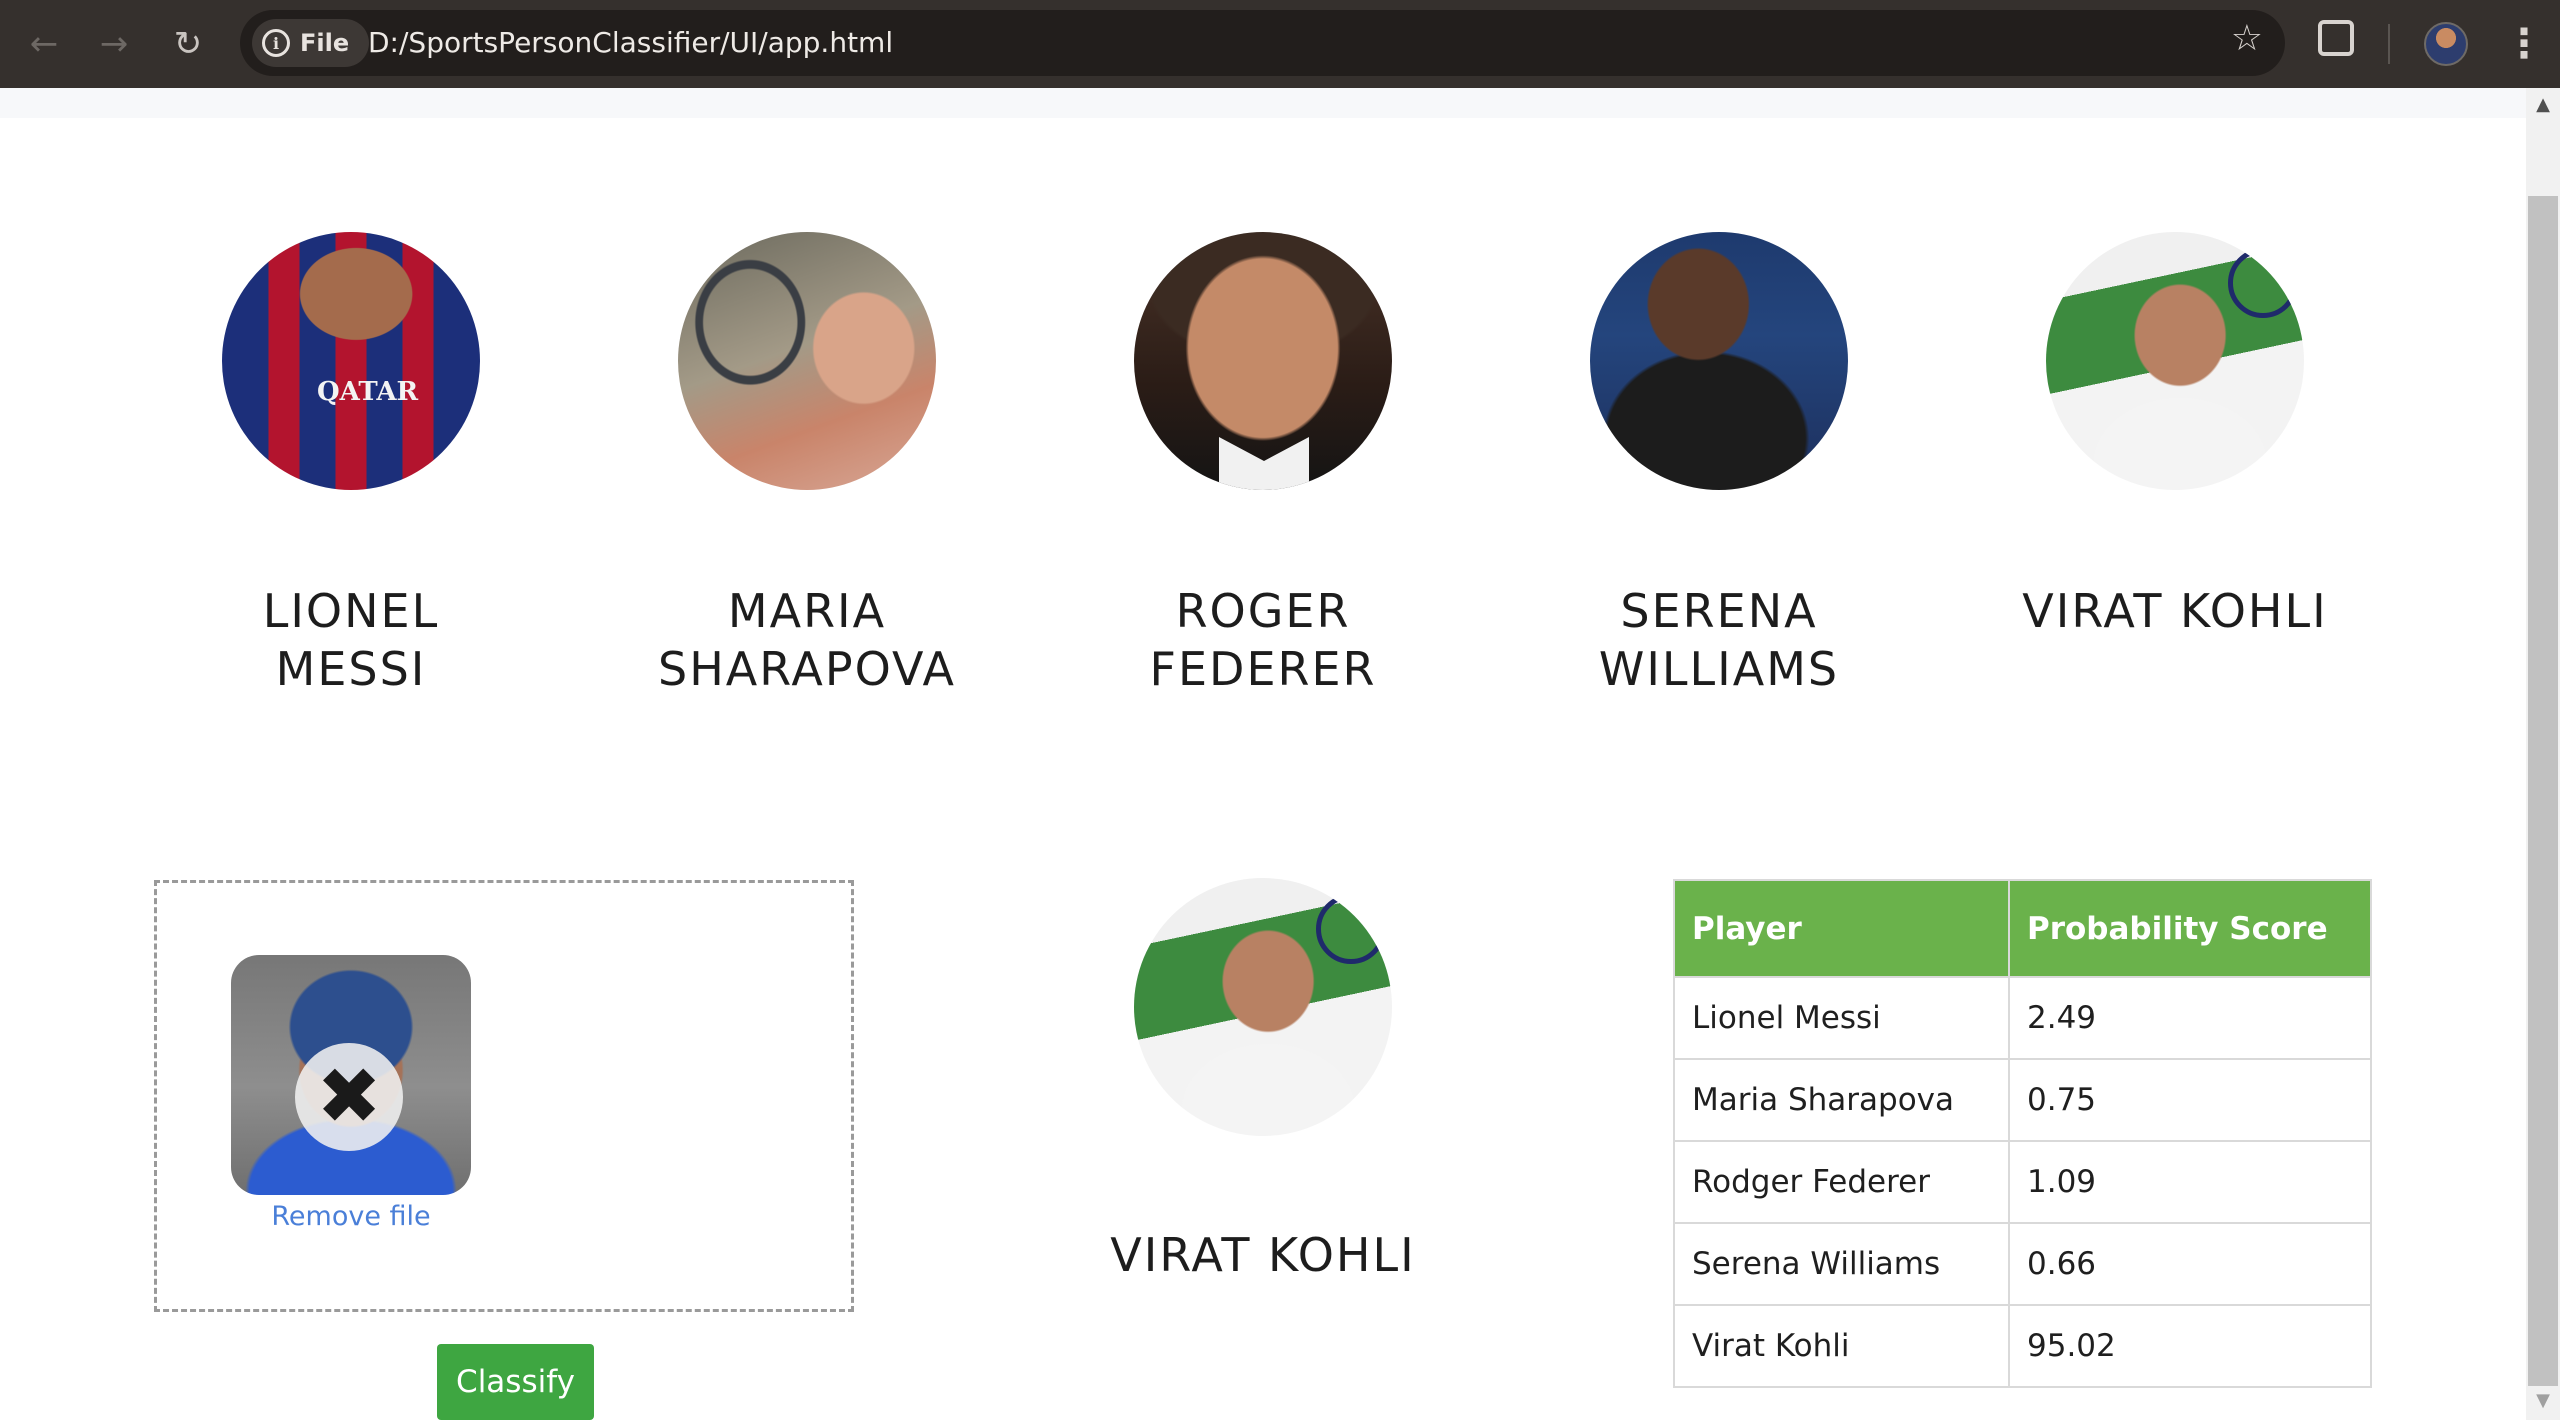 Image resolution: width=2560 pixels, height=1420 pixels. I want to click on file-chip-label: File, so click(325, 43).